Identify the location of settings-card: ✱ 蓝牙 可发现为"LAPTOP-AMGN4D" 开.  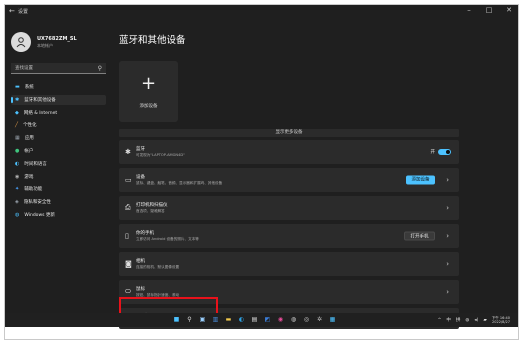
(289, 152).